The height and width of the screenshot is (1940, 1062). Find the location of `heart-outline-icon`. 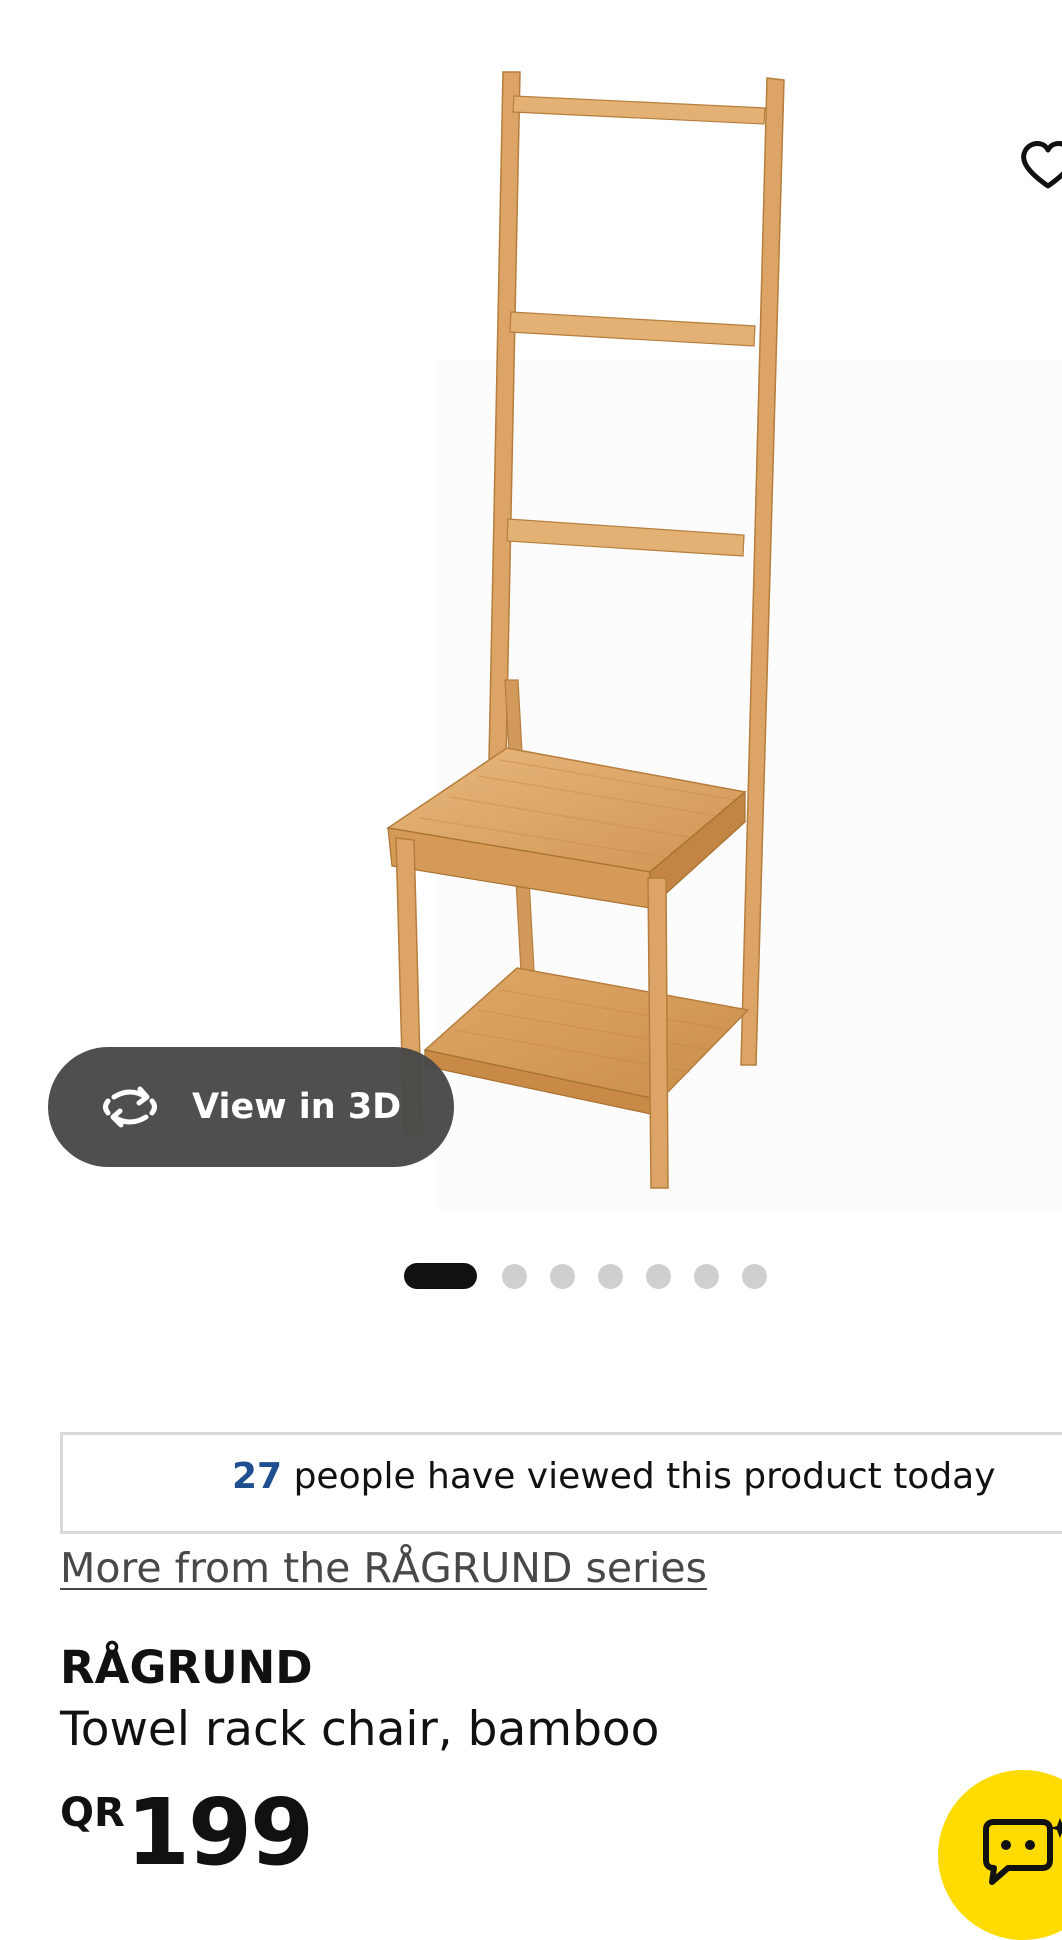

heart-outline-icon is located at coordinates (1041, 165).